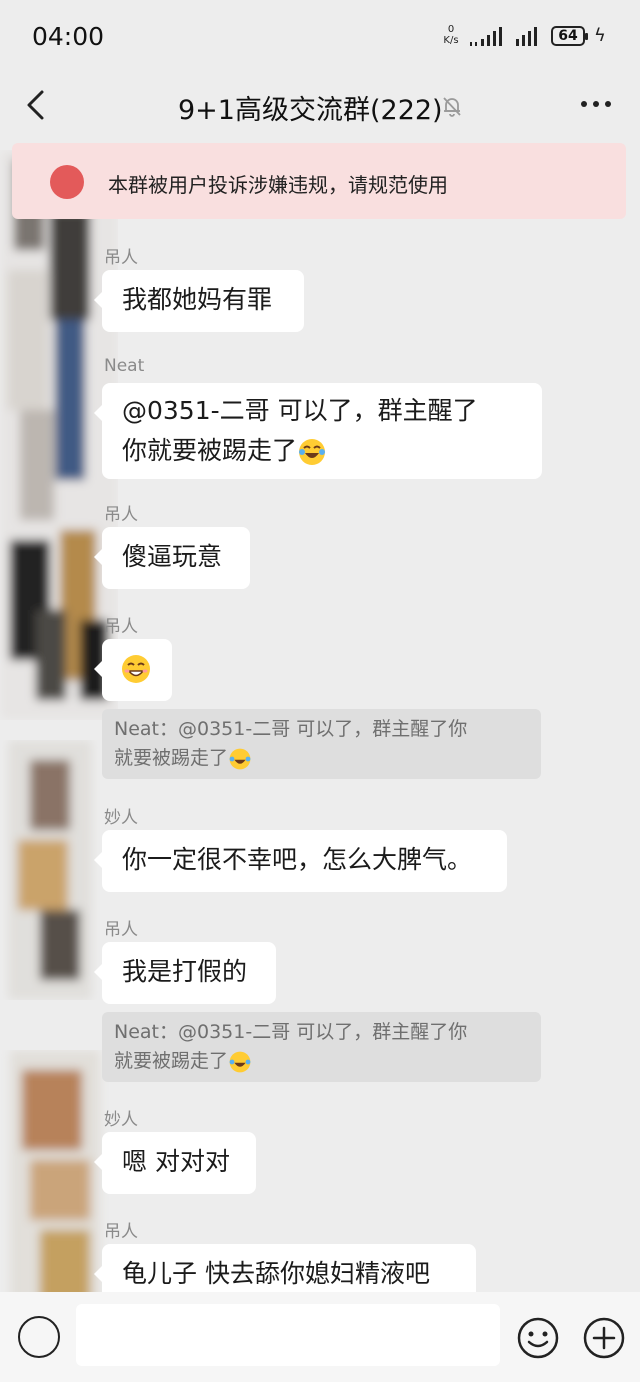 This screenshot has height=1382, width=640. Describe the element at coordinates (124, 366) in the screenshot. I see `sender-name: Neat` at that location.